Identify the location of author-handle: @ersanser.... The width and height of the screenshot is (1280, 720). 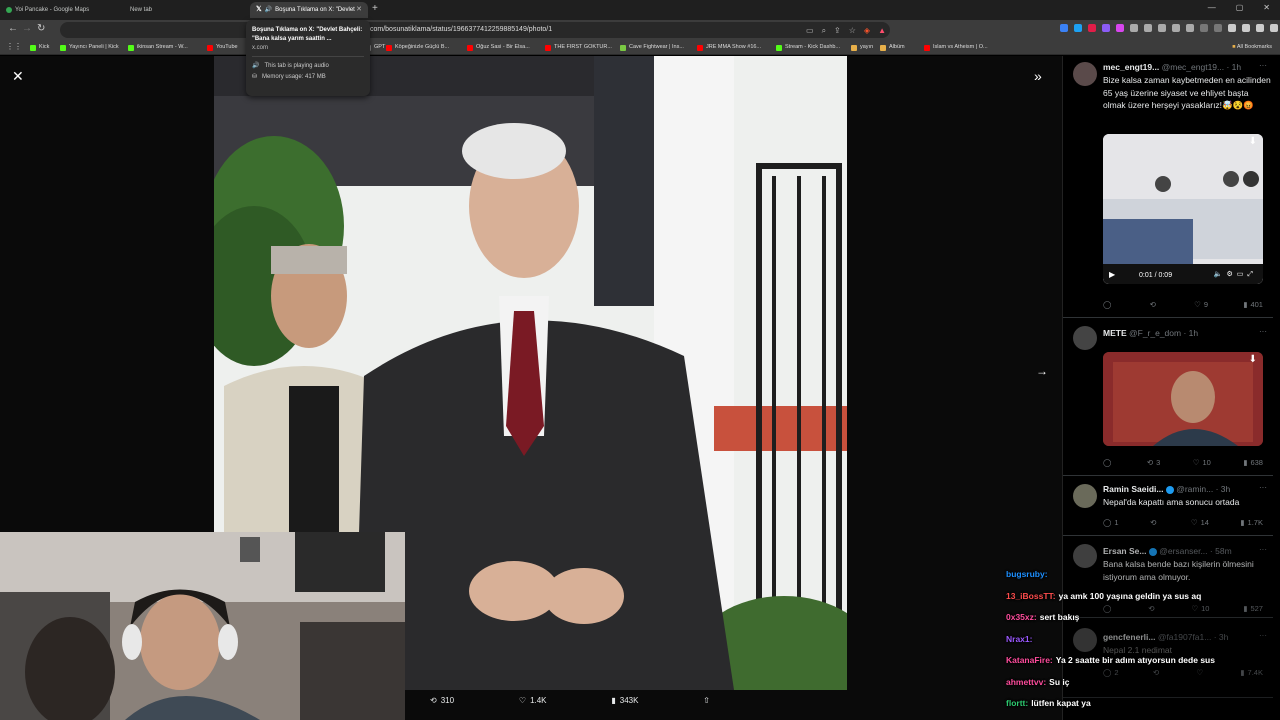
(1183, 551).